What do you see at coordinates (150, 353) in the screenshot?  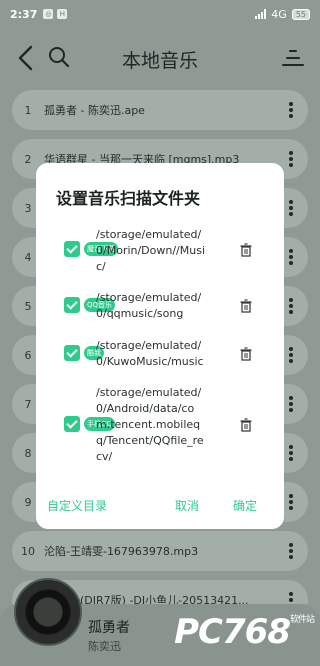 I see `folder-path: /storage/emulated/0/KuwoMusic/music` at bounding box center [150, 353].